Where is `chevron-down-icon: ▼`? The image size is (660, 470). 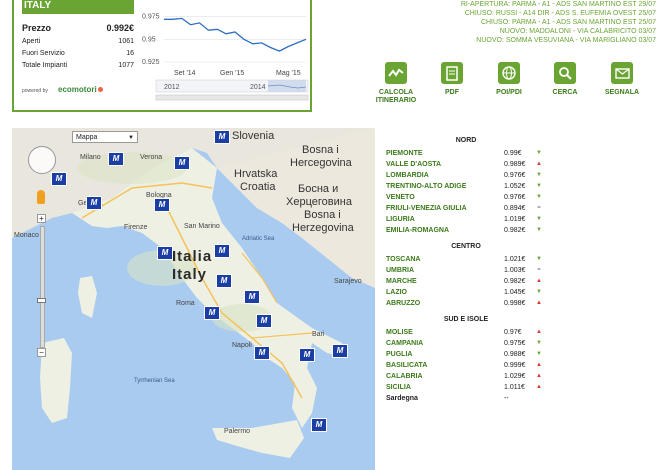
chevron-down-icon: ▼ is located at coordinates (131, 138).